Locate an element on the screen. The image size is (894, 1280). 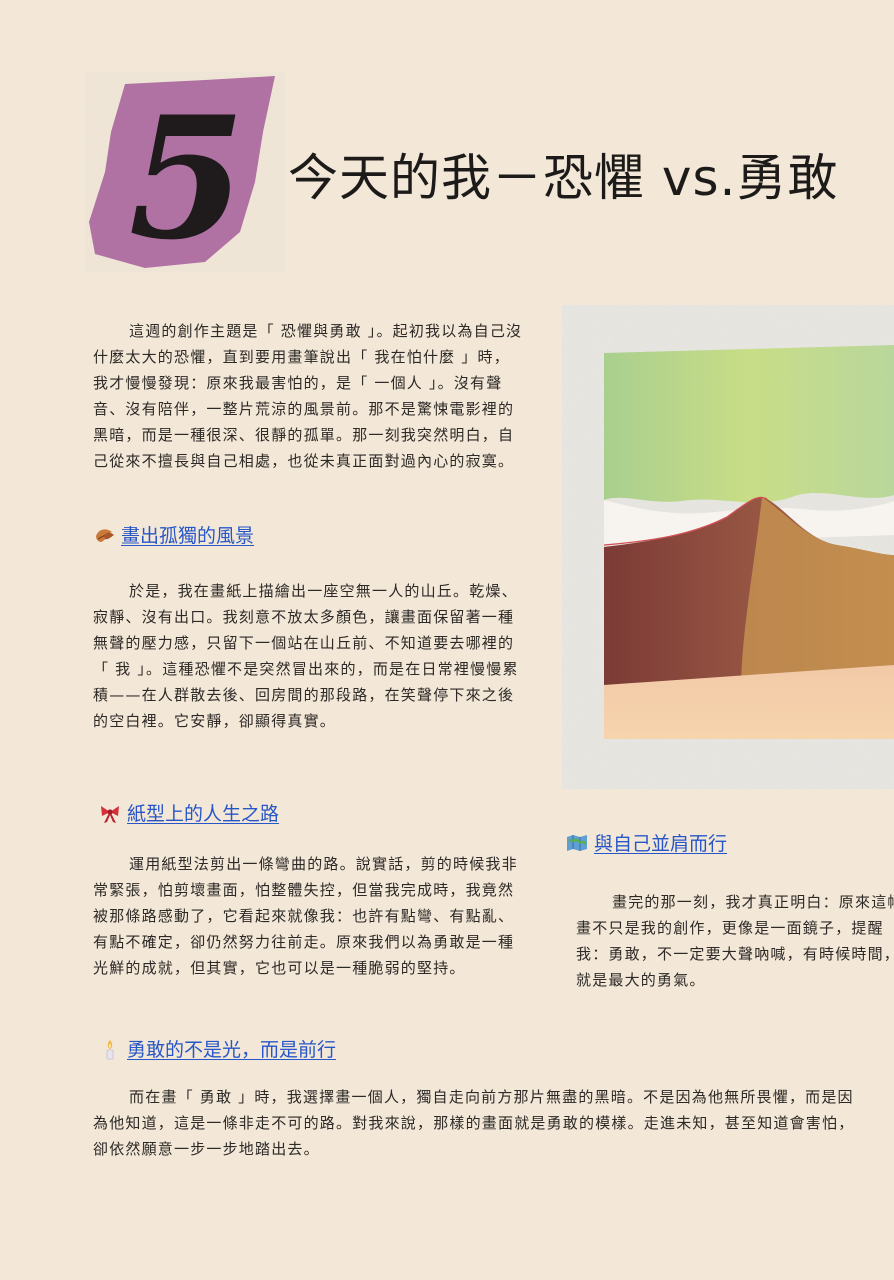
ribbon-icon is located at coordinates (110, 814).